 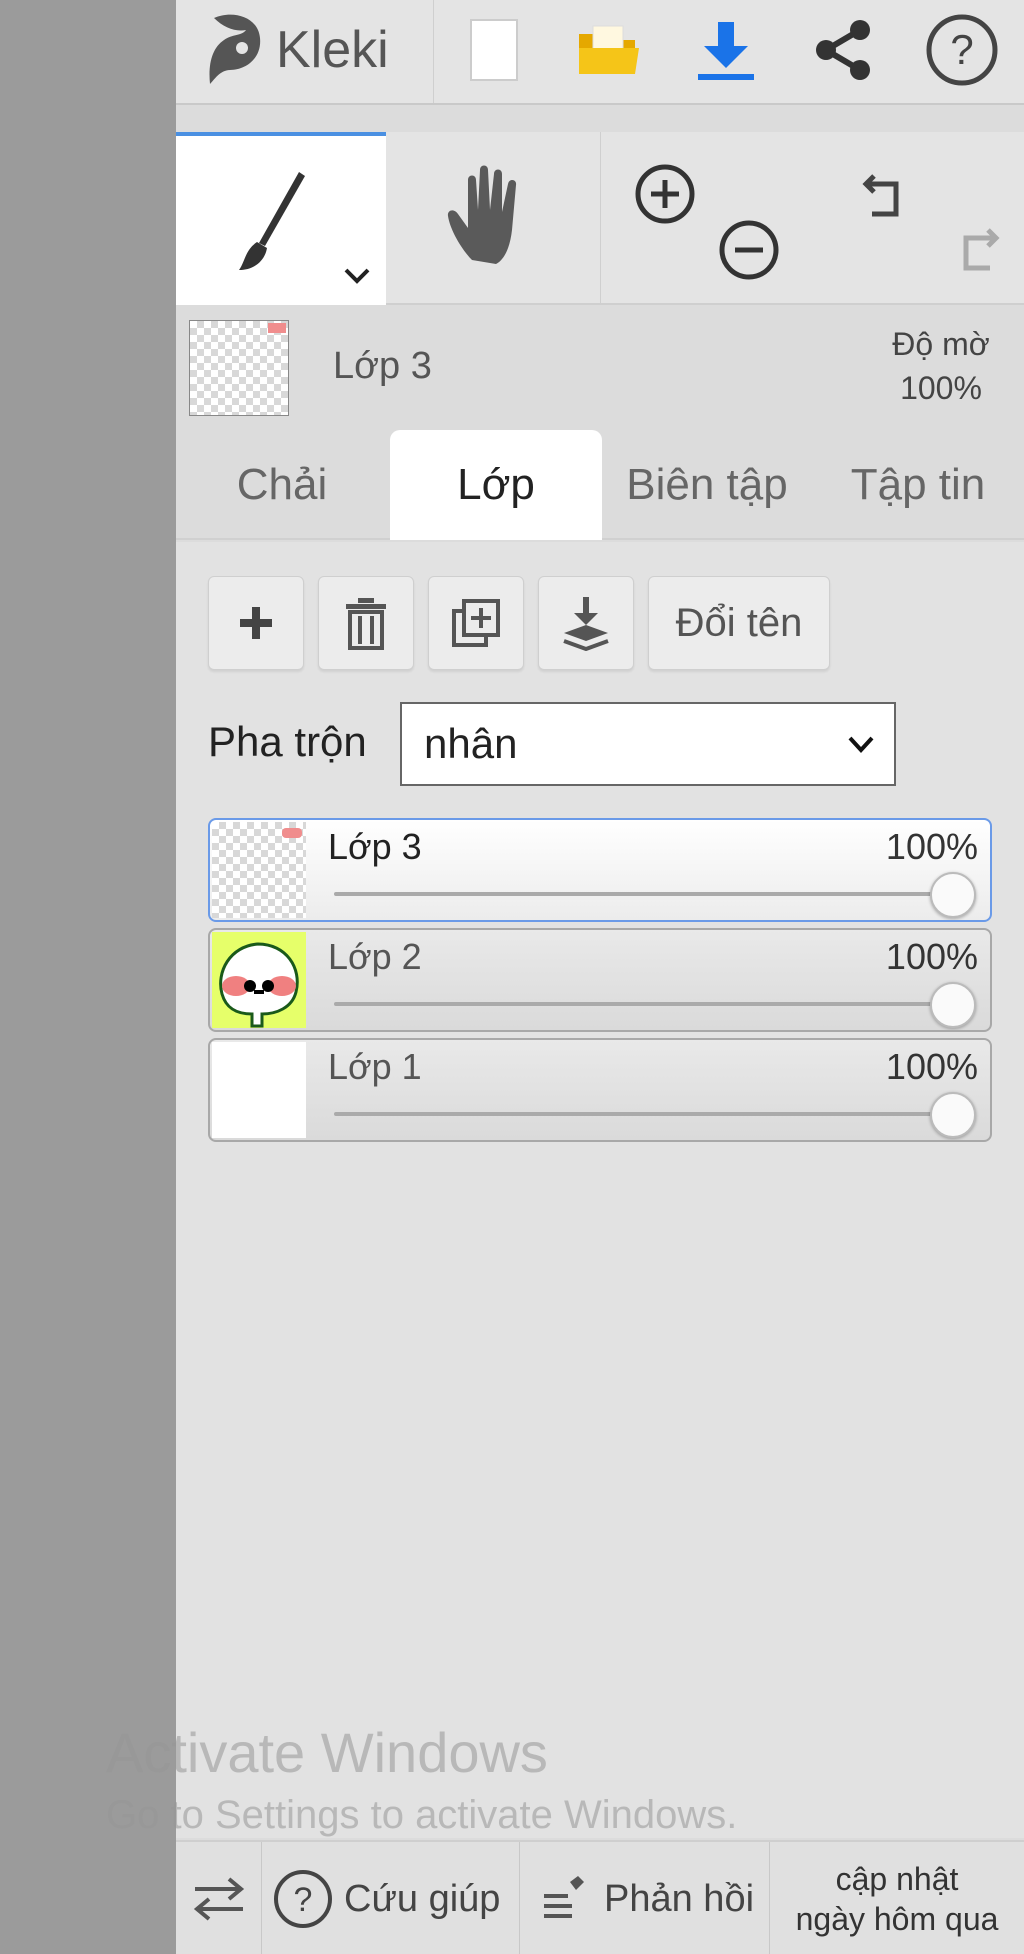 What do you see at coordinates (941, 344) in the screenshot?
I see `opacity-label: Độ mờ` at bounding box center [941, 344].